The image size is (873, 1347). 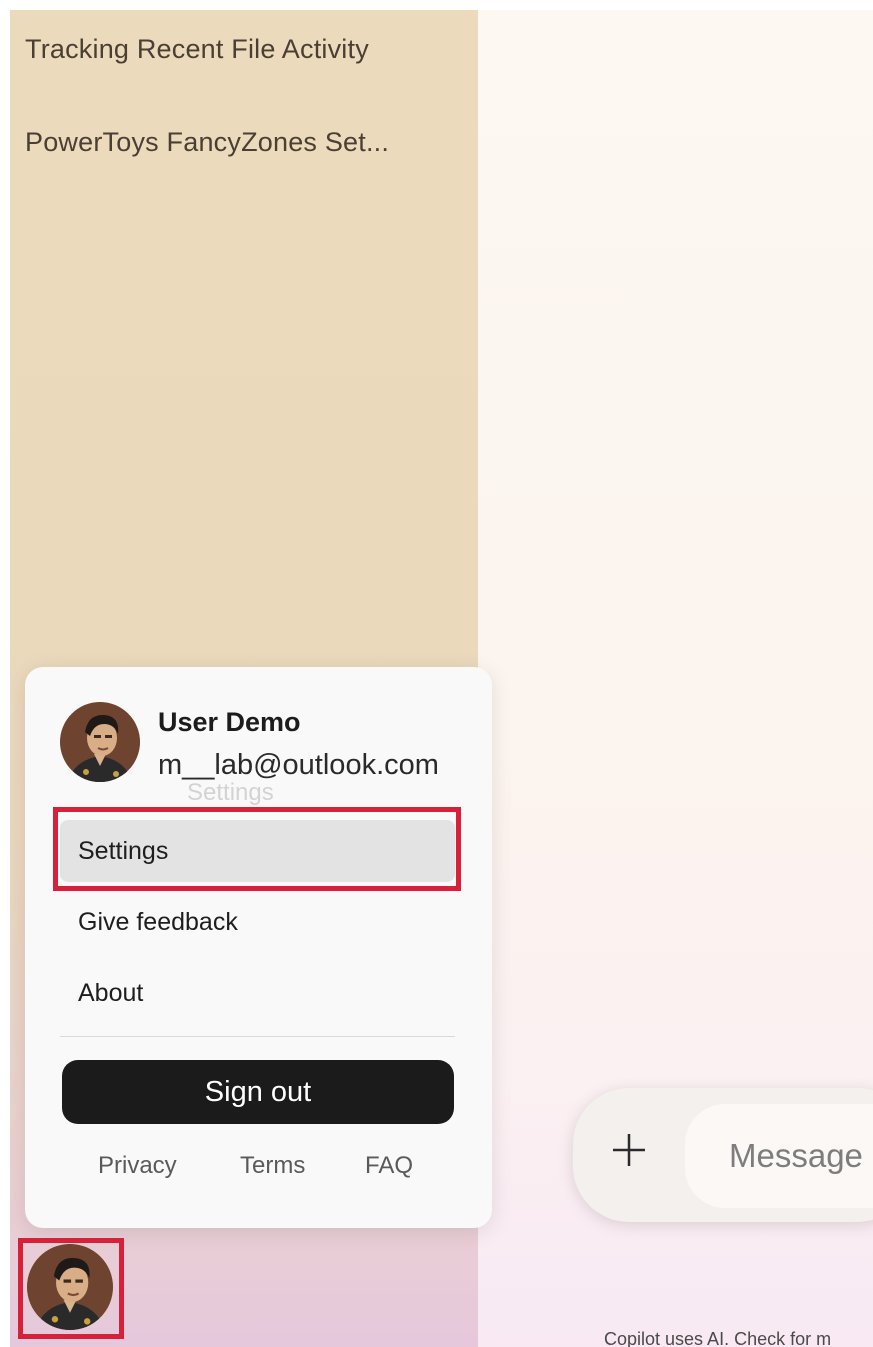 I want to click on account-avatar-button, so click(x=70, y=1287).